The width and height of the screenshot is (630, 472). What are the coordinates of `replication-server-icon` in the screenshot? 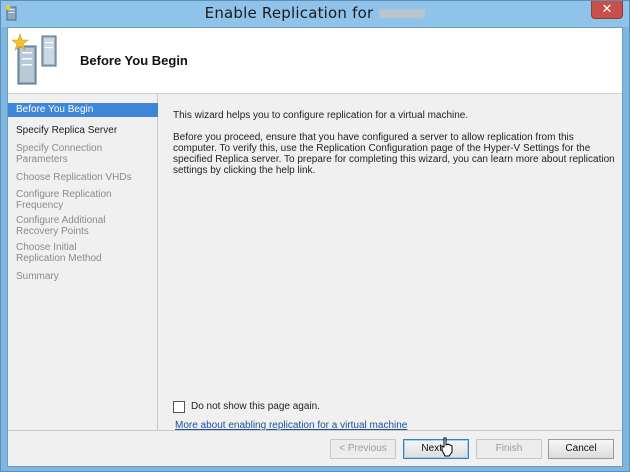 It's located at (34, 59).